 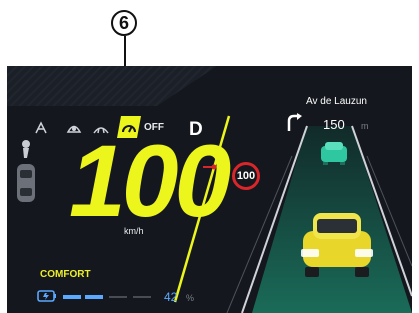 What do you see at coordinates (65, 274) in the screenshot?
I see `drive-mode-label: COMFORT` at bounding box center [65, 274].